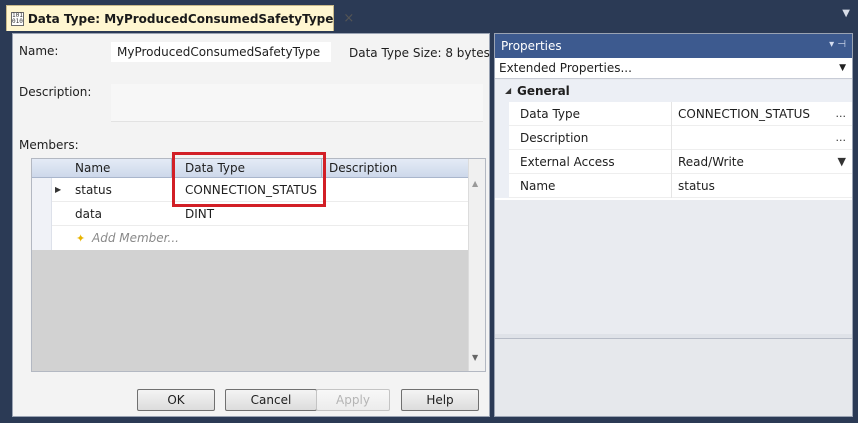  I want to click on add-member-star-icon: ✦, so click(81, 238).